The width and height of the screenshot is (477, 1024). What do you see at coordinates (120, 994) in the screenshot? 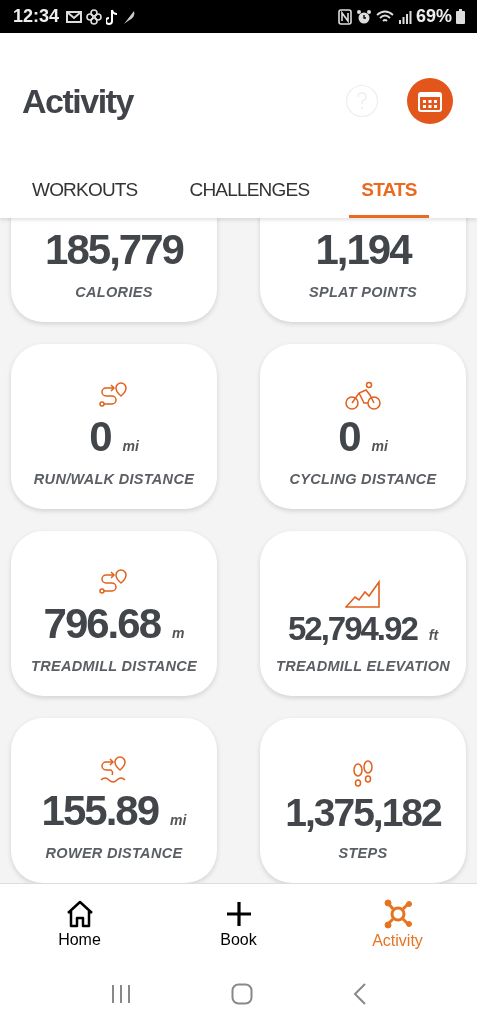
I see `recent-apps-icon` at bounding box center [120, 994].